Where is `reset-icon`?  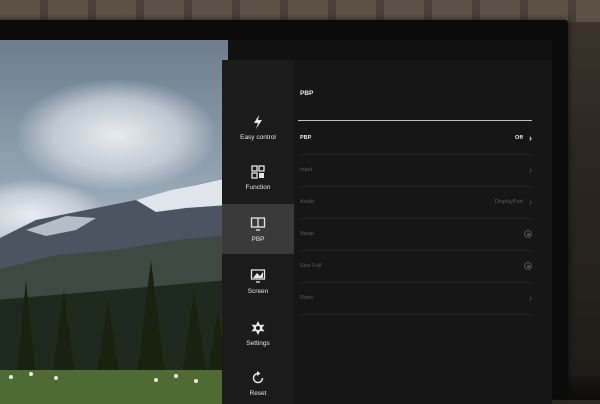
reset-icon is located at coordinates (258, 376).